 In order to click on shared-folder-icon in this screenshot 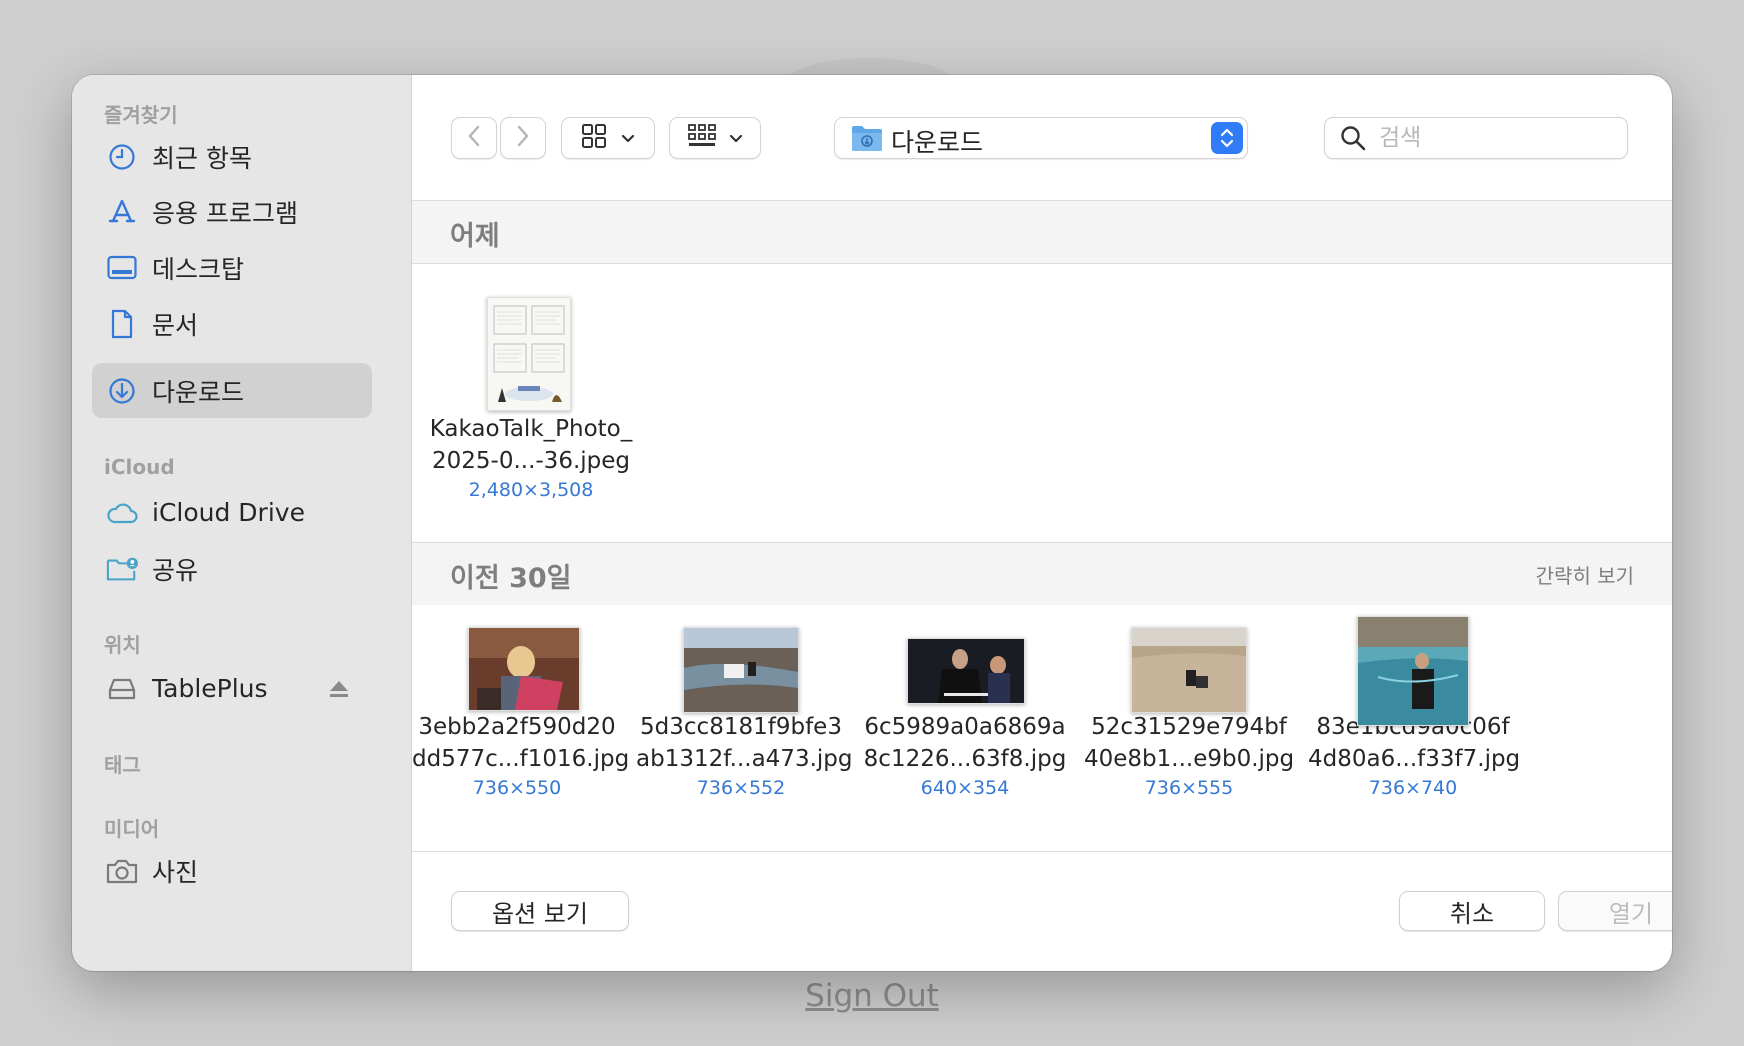, I will do `click(122, 569)`.